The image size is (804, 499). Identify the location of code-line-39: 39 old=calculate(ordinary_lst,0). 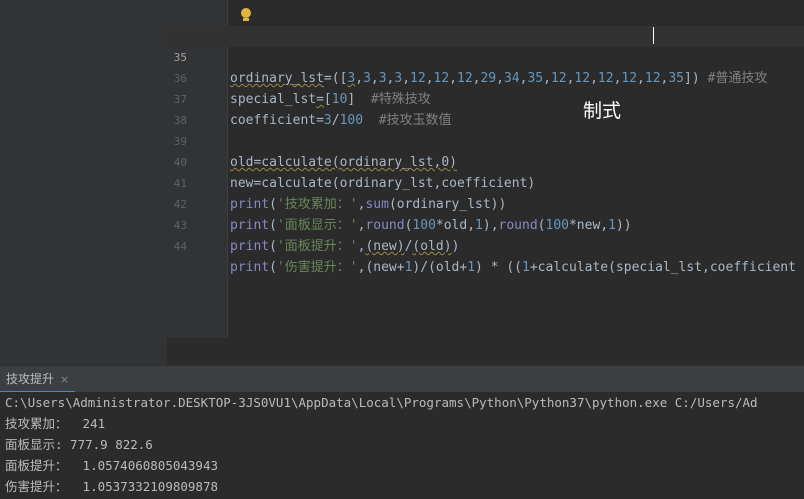
(485, 140).